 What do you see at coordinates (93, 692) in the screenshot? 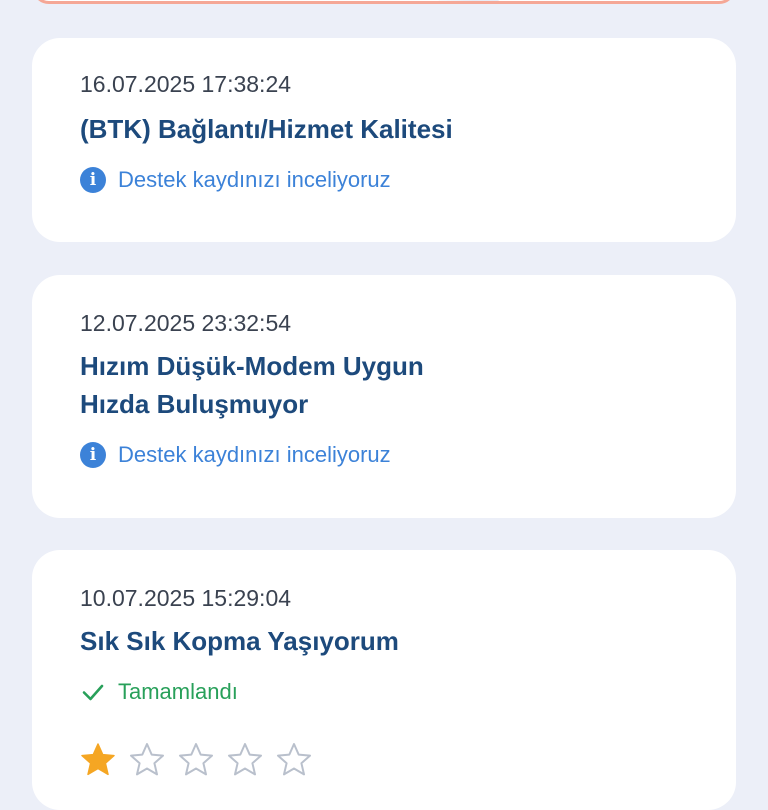
I see `check-icon` at bounding box center [93, 692].